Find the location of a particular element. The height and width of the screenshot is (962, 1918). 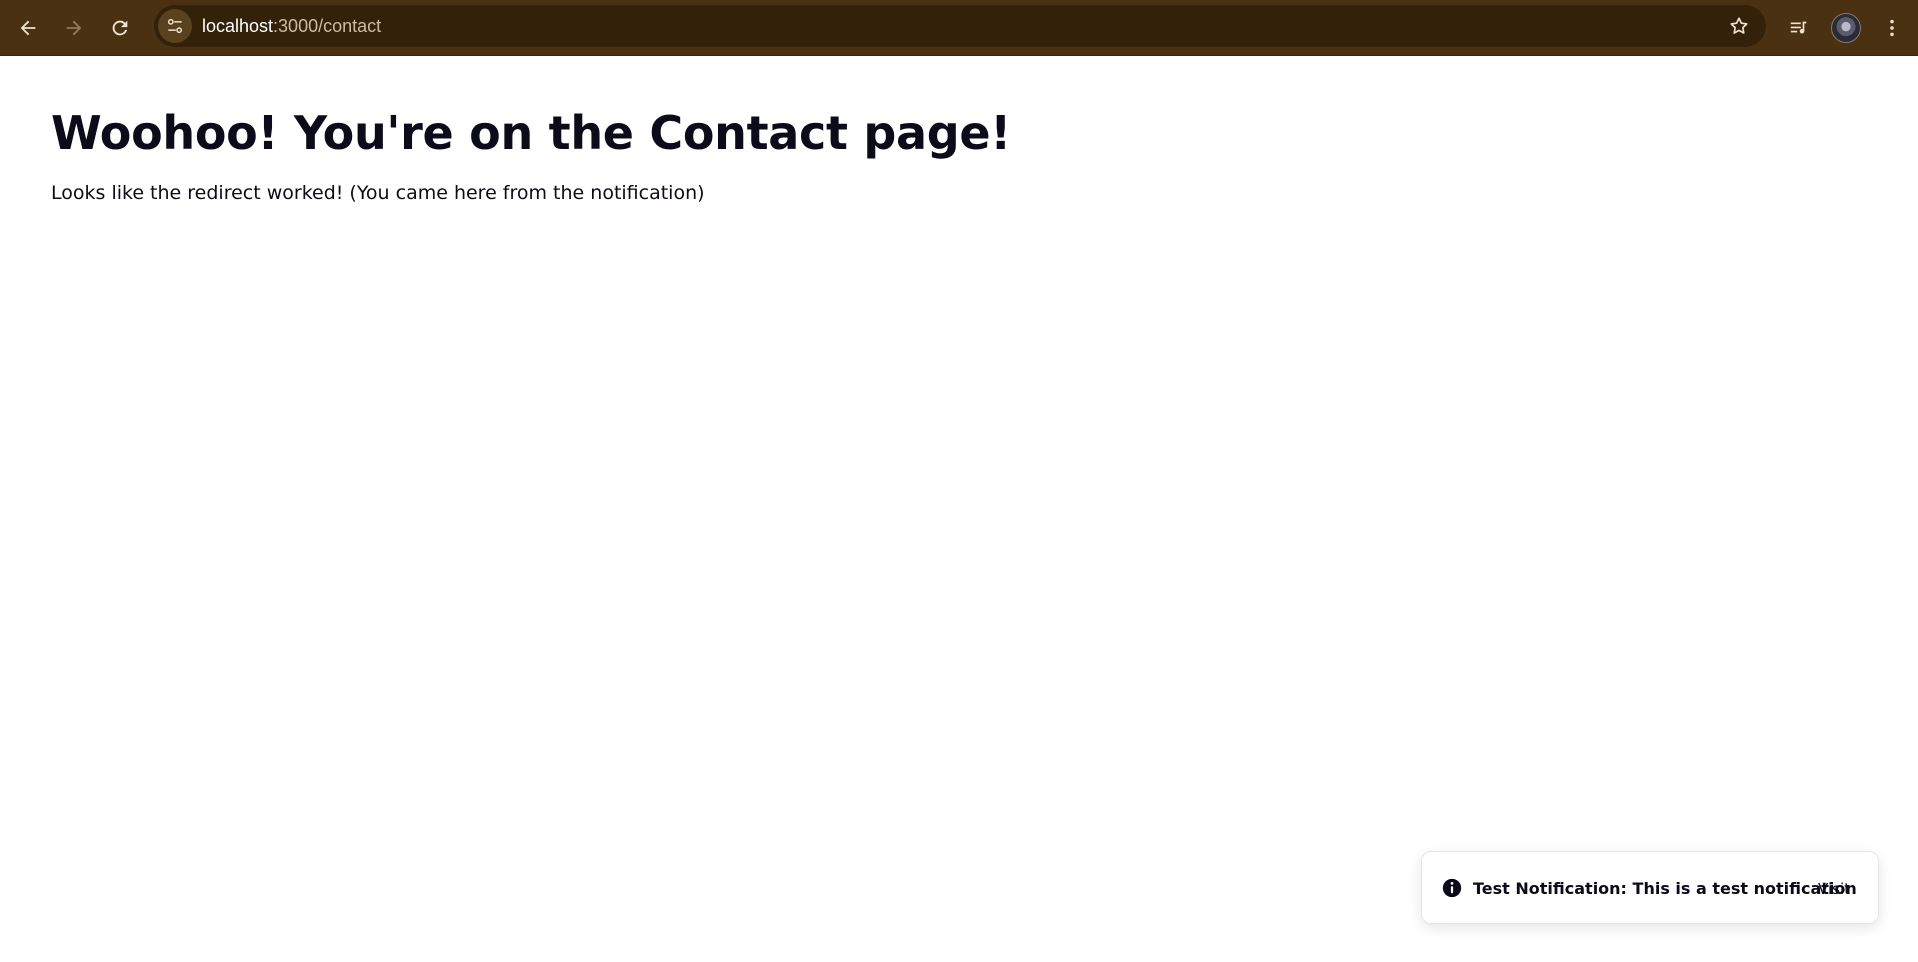

bookmark-button is located at coordinates (1739, 26).